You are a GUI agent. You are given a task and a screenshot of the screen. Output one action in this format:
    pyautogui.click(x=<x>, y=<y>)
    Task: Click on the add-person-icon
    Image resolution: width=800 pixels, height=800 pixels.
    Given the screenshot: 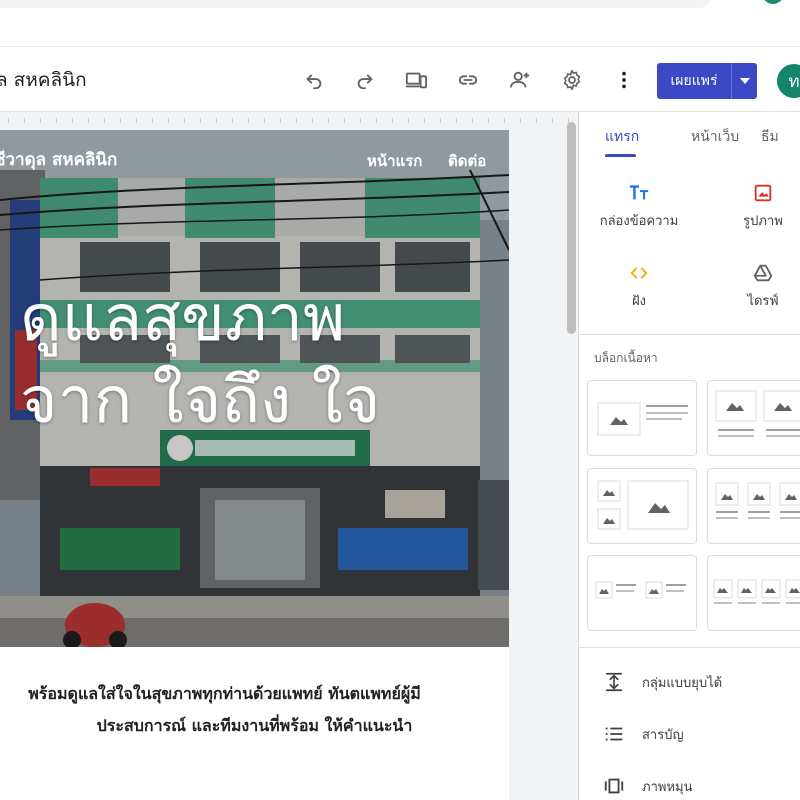 What is the action you would take?
    pyautogui.click(x=519, y=79)
    